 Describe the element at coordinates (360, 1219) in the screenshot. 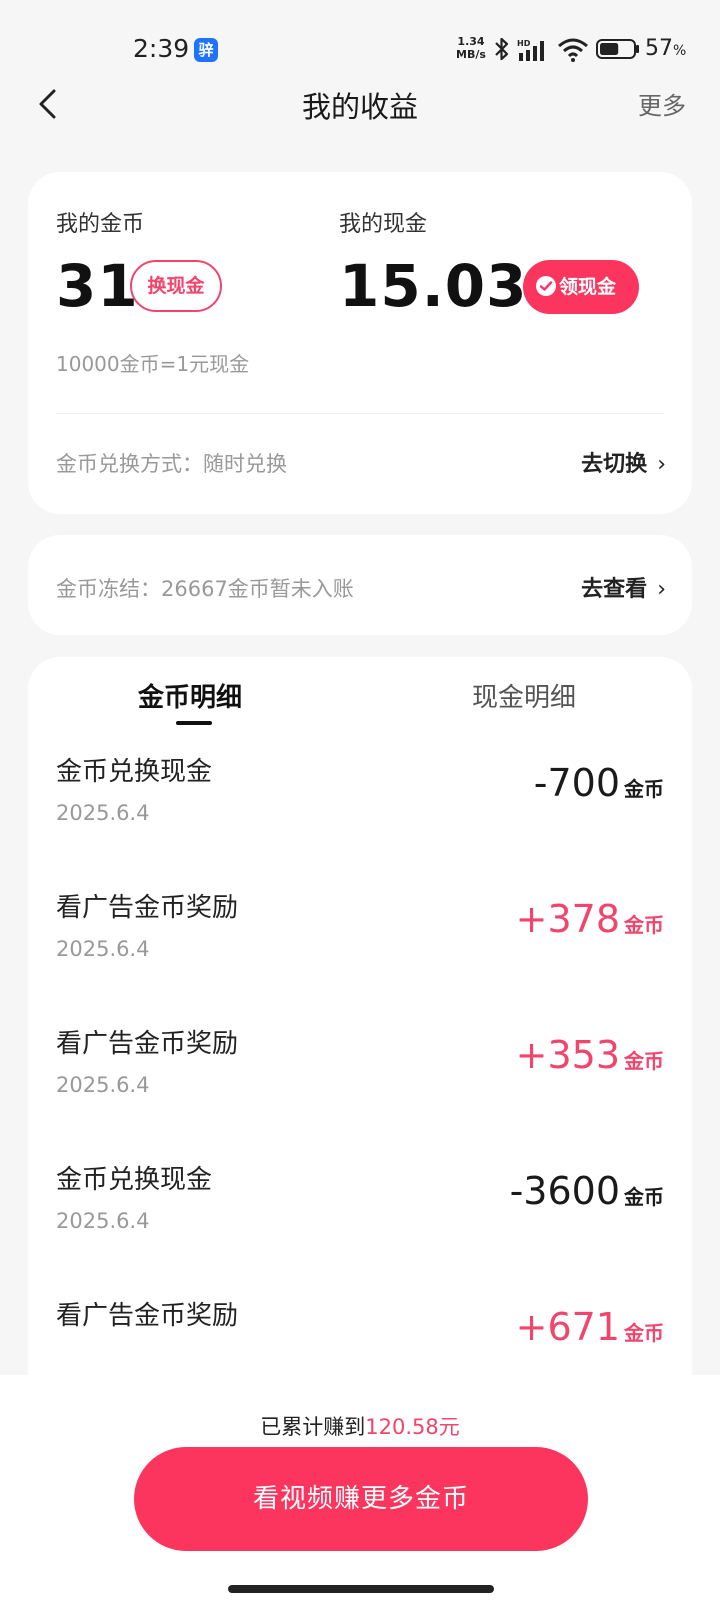

I see `record-row: 金币兑换现金 2025.6.4 -3600 金币` at that location.